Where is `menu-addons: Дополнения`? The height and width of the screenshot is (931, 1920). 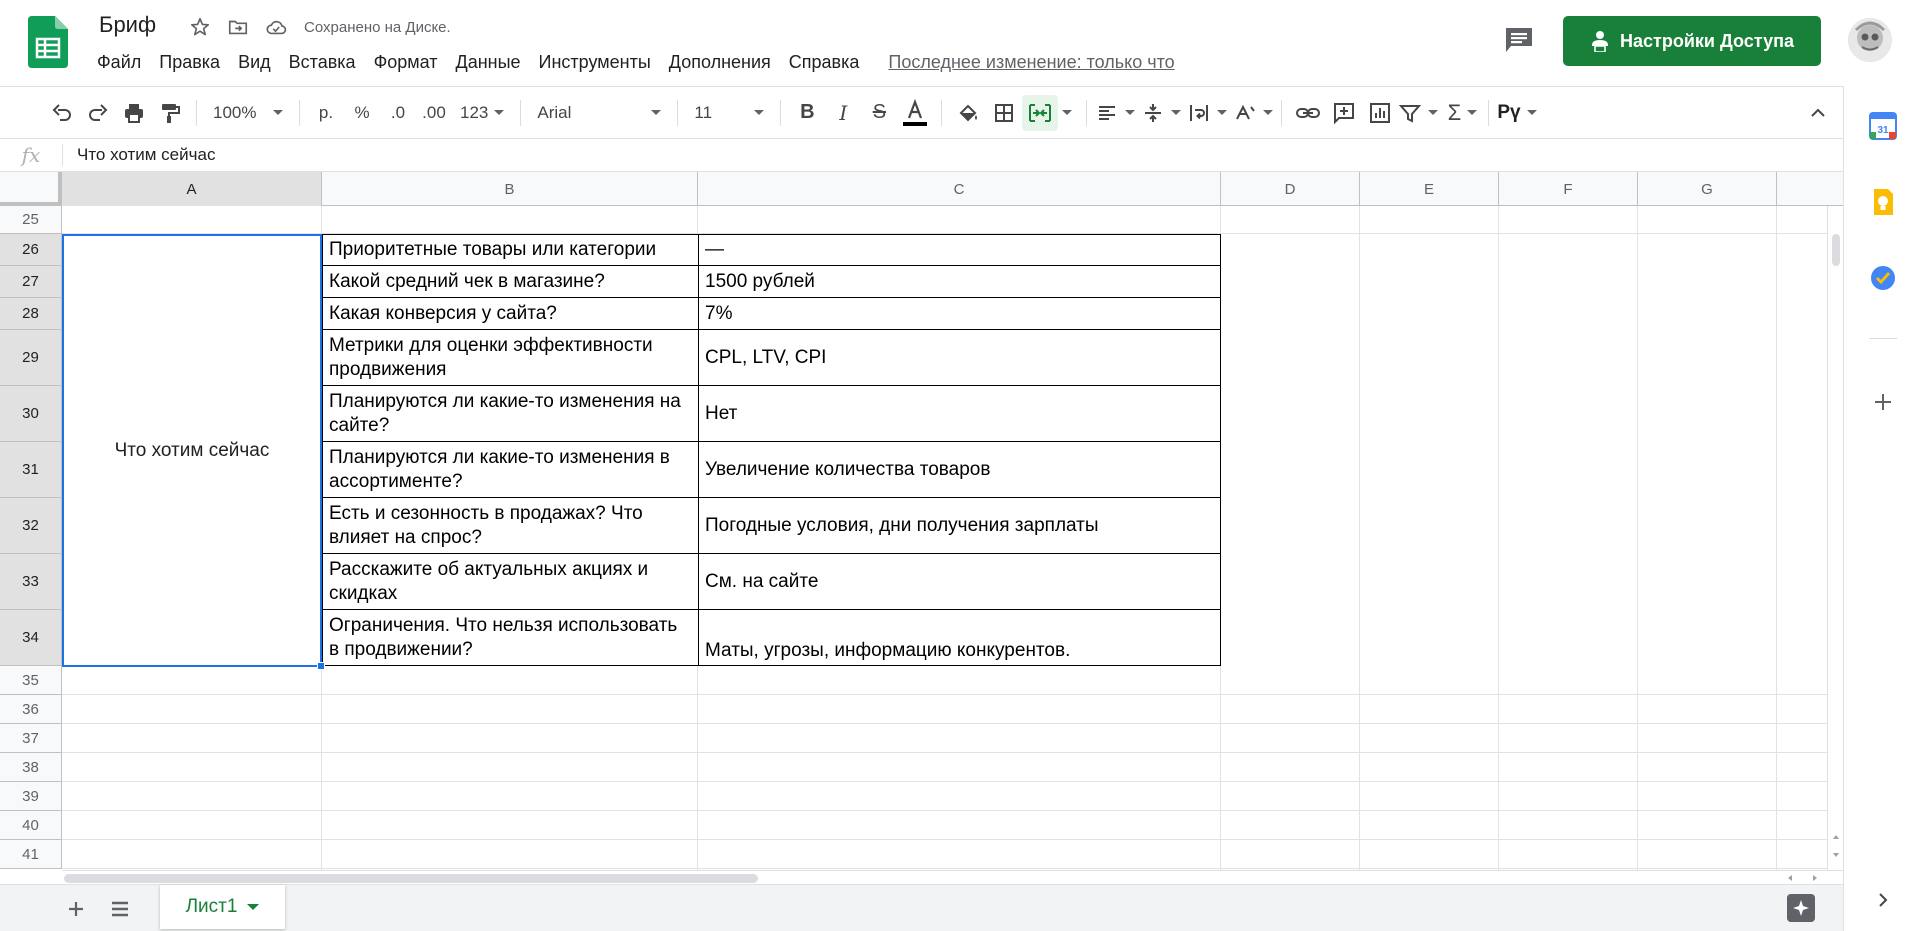 menu-addons: Дополнения is located at coordinates (720, 62).